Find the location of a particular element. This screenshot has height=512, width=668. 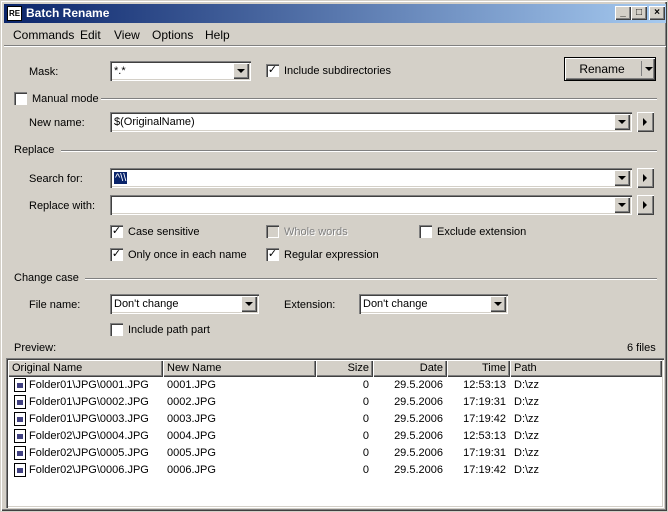

search-for-label: Search for: is located at coordinates (56, 179).